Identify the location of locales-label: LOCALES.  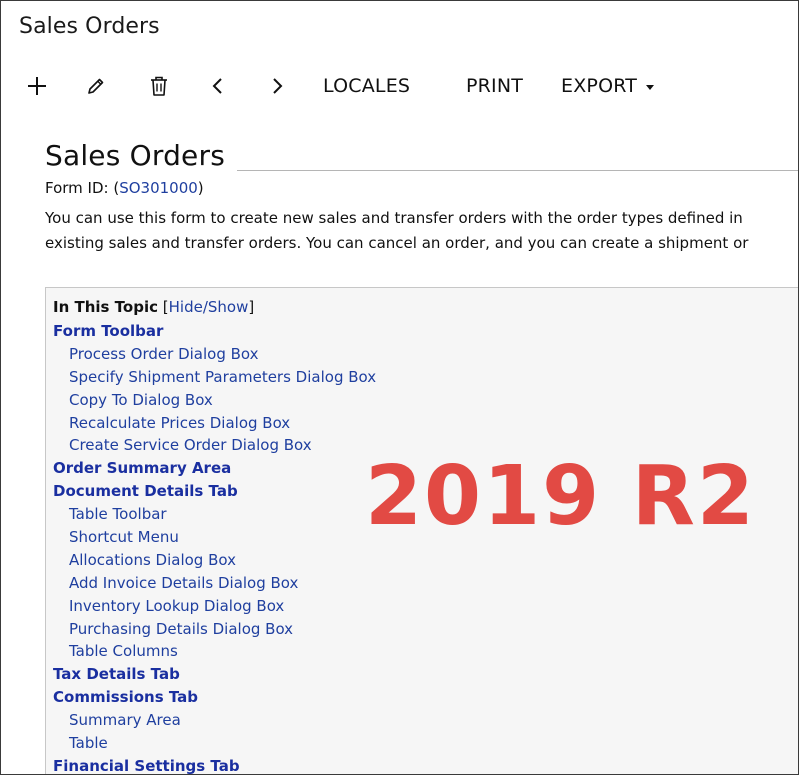
(367, 86).